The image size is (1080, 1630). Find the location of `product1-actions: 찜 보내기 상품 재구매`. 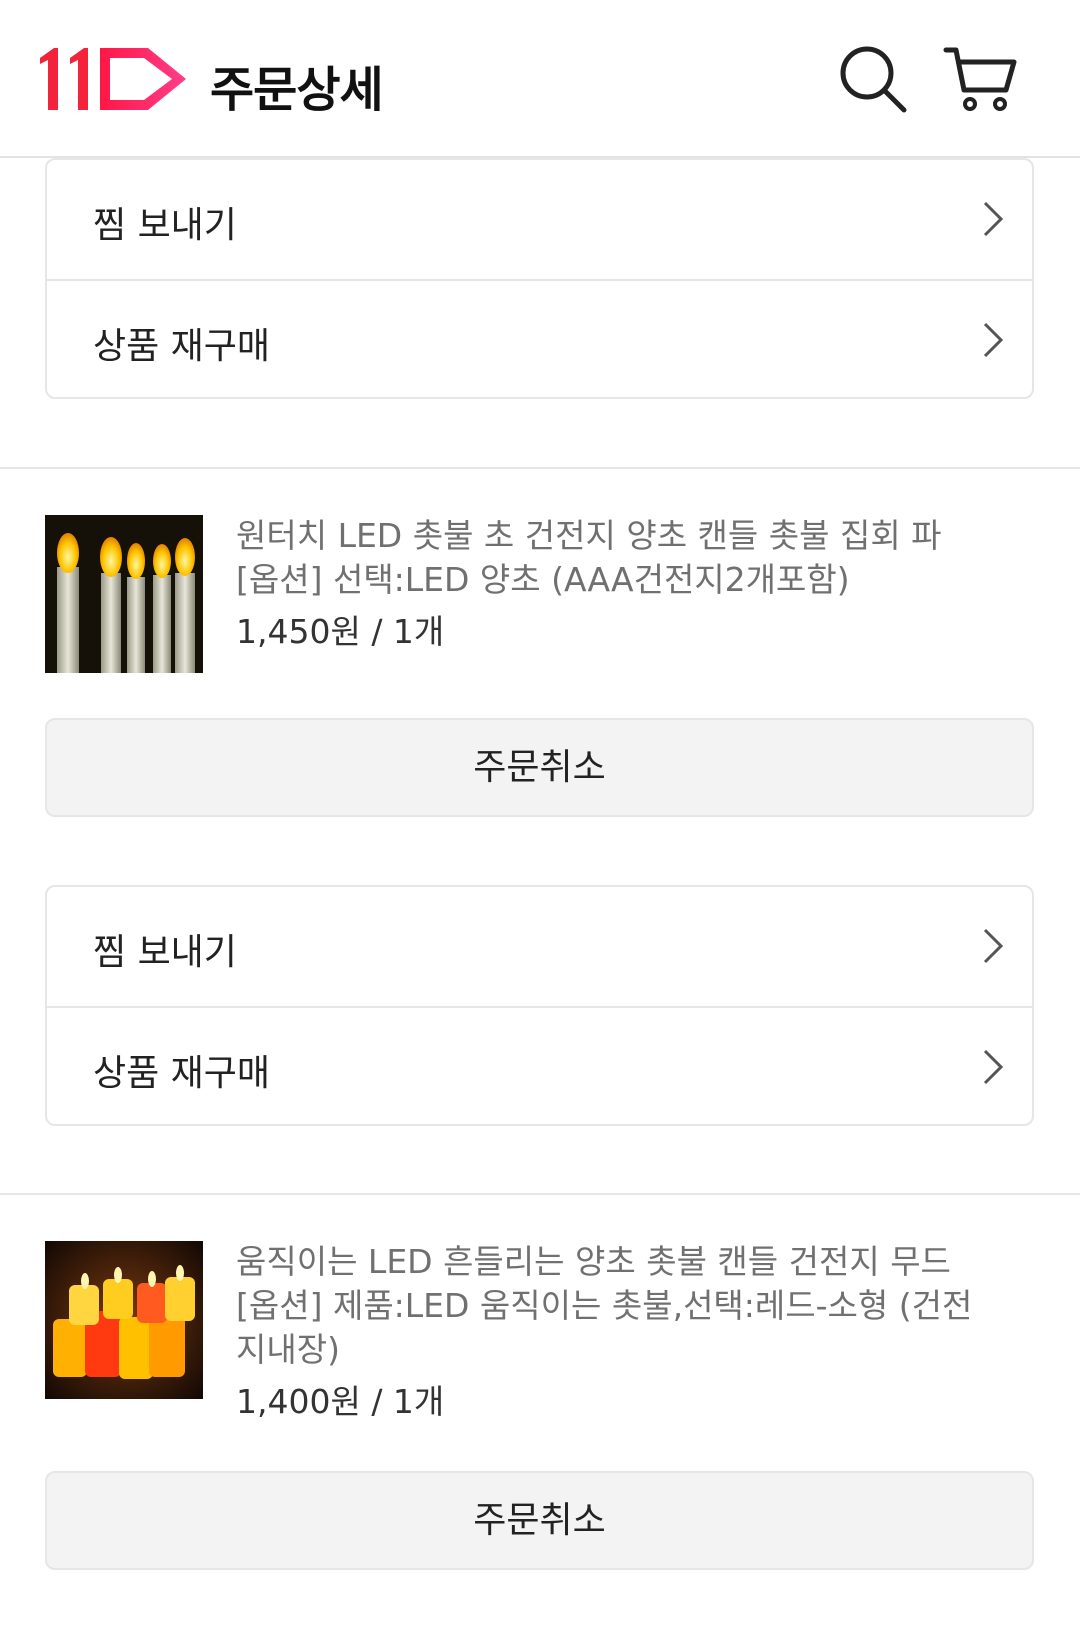

product1-actions: 찜 보내기 상품 재구매 is located at coordinates (539, 278).